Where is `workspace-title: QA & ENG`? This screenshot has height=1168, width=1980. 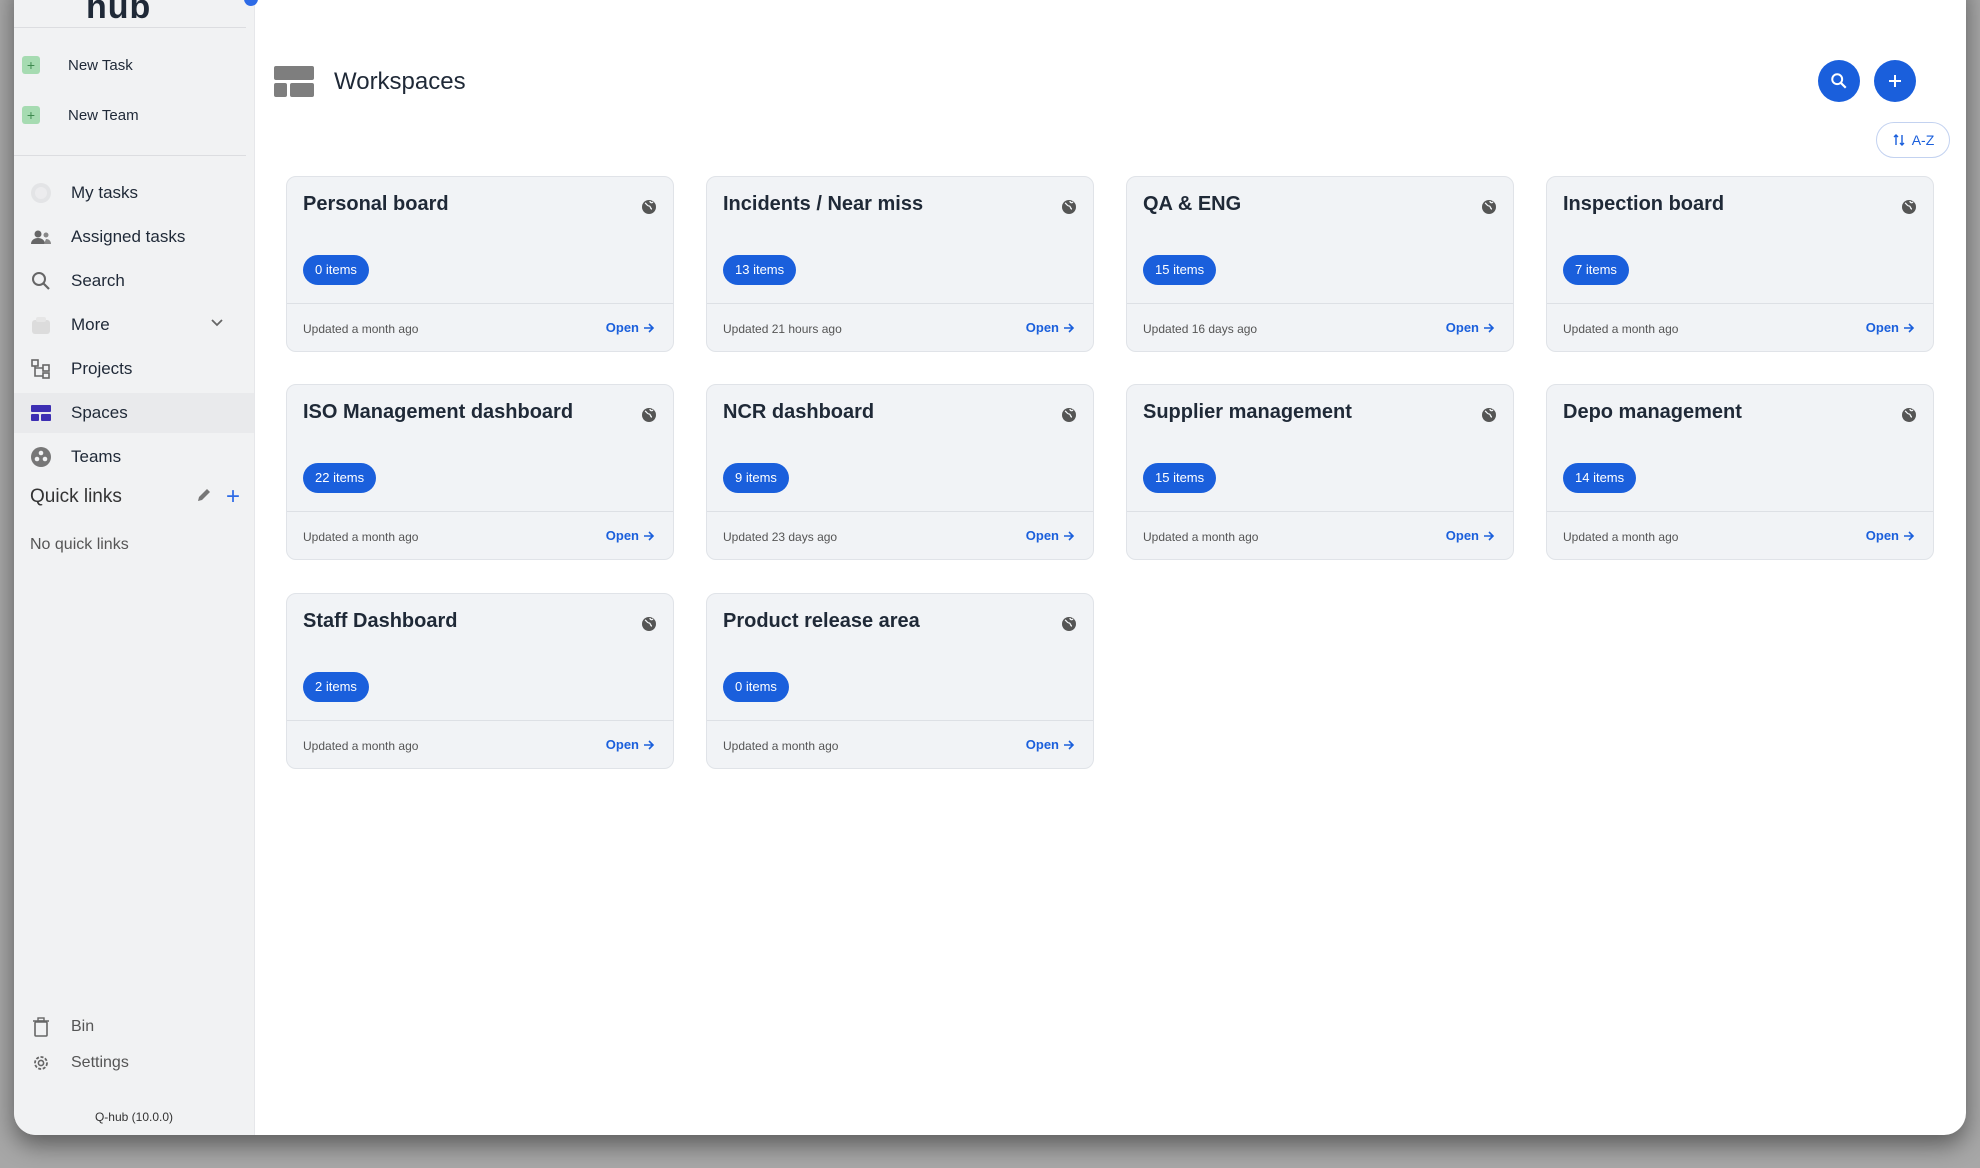
workspace-title: QA & ENG is located at coordinates (1192, 204).